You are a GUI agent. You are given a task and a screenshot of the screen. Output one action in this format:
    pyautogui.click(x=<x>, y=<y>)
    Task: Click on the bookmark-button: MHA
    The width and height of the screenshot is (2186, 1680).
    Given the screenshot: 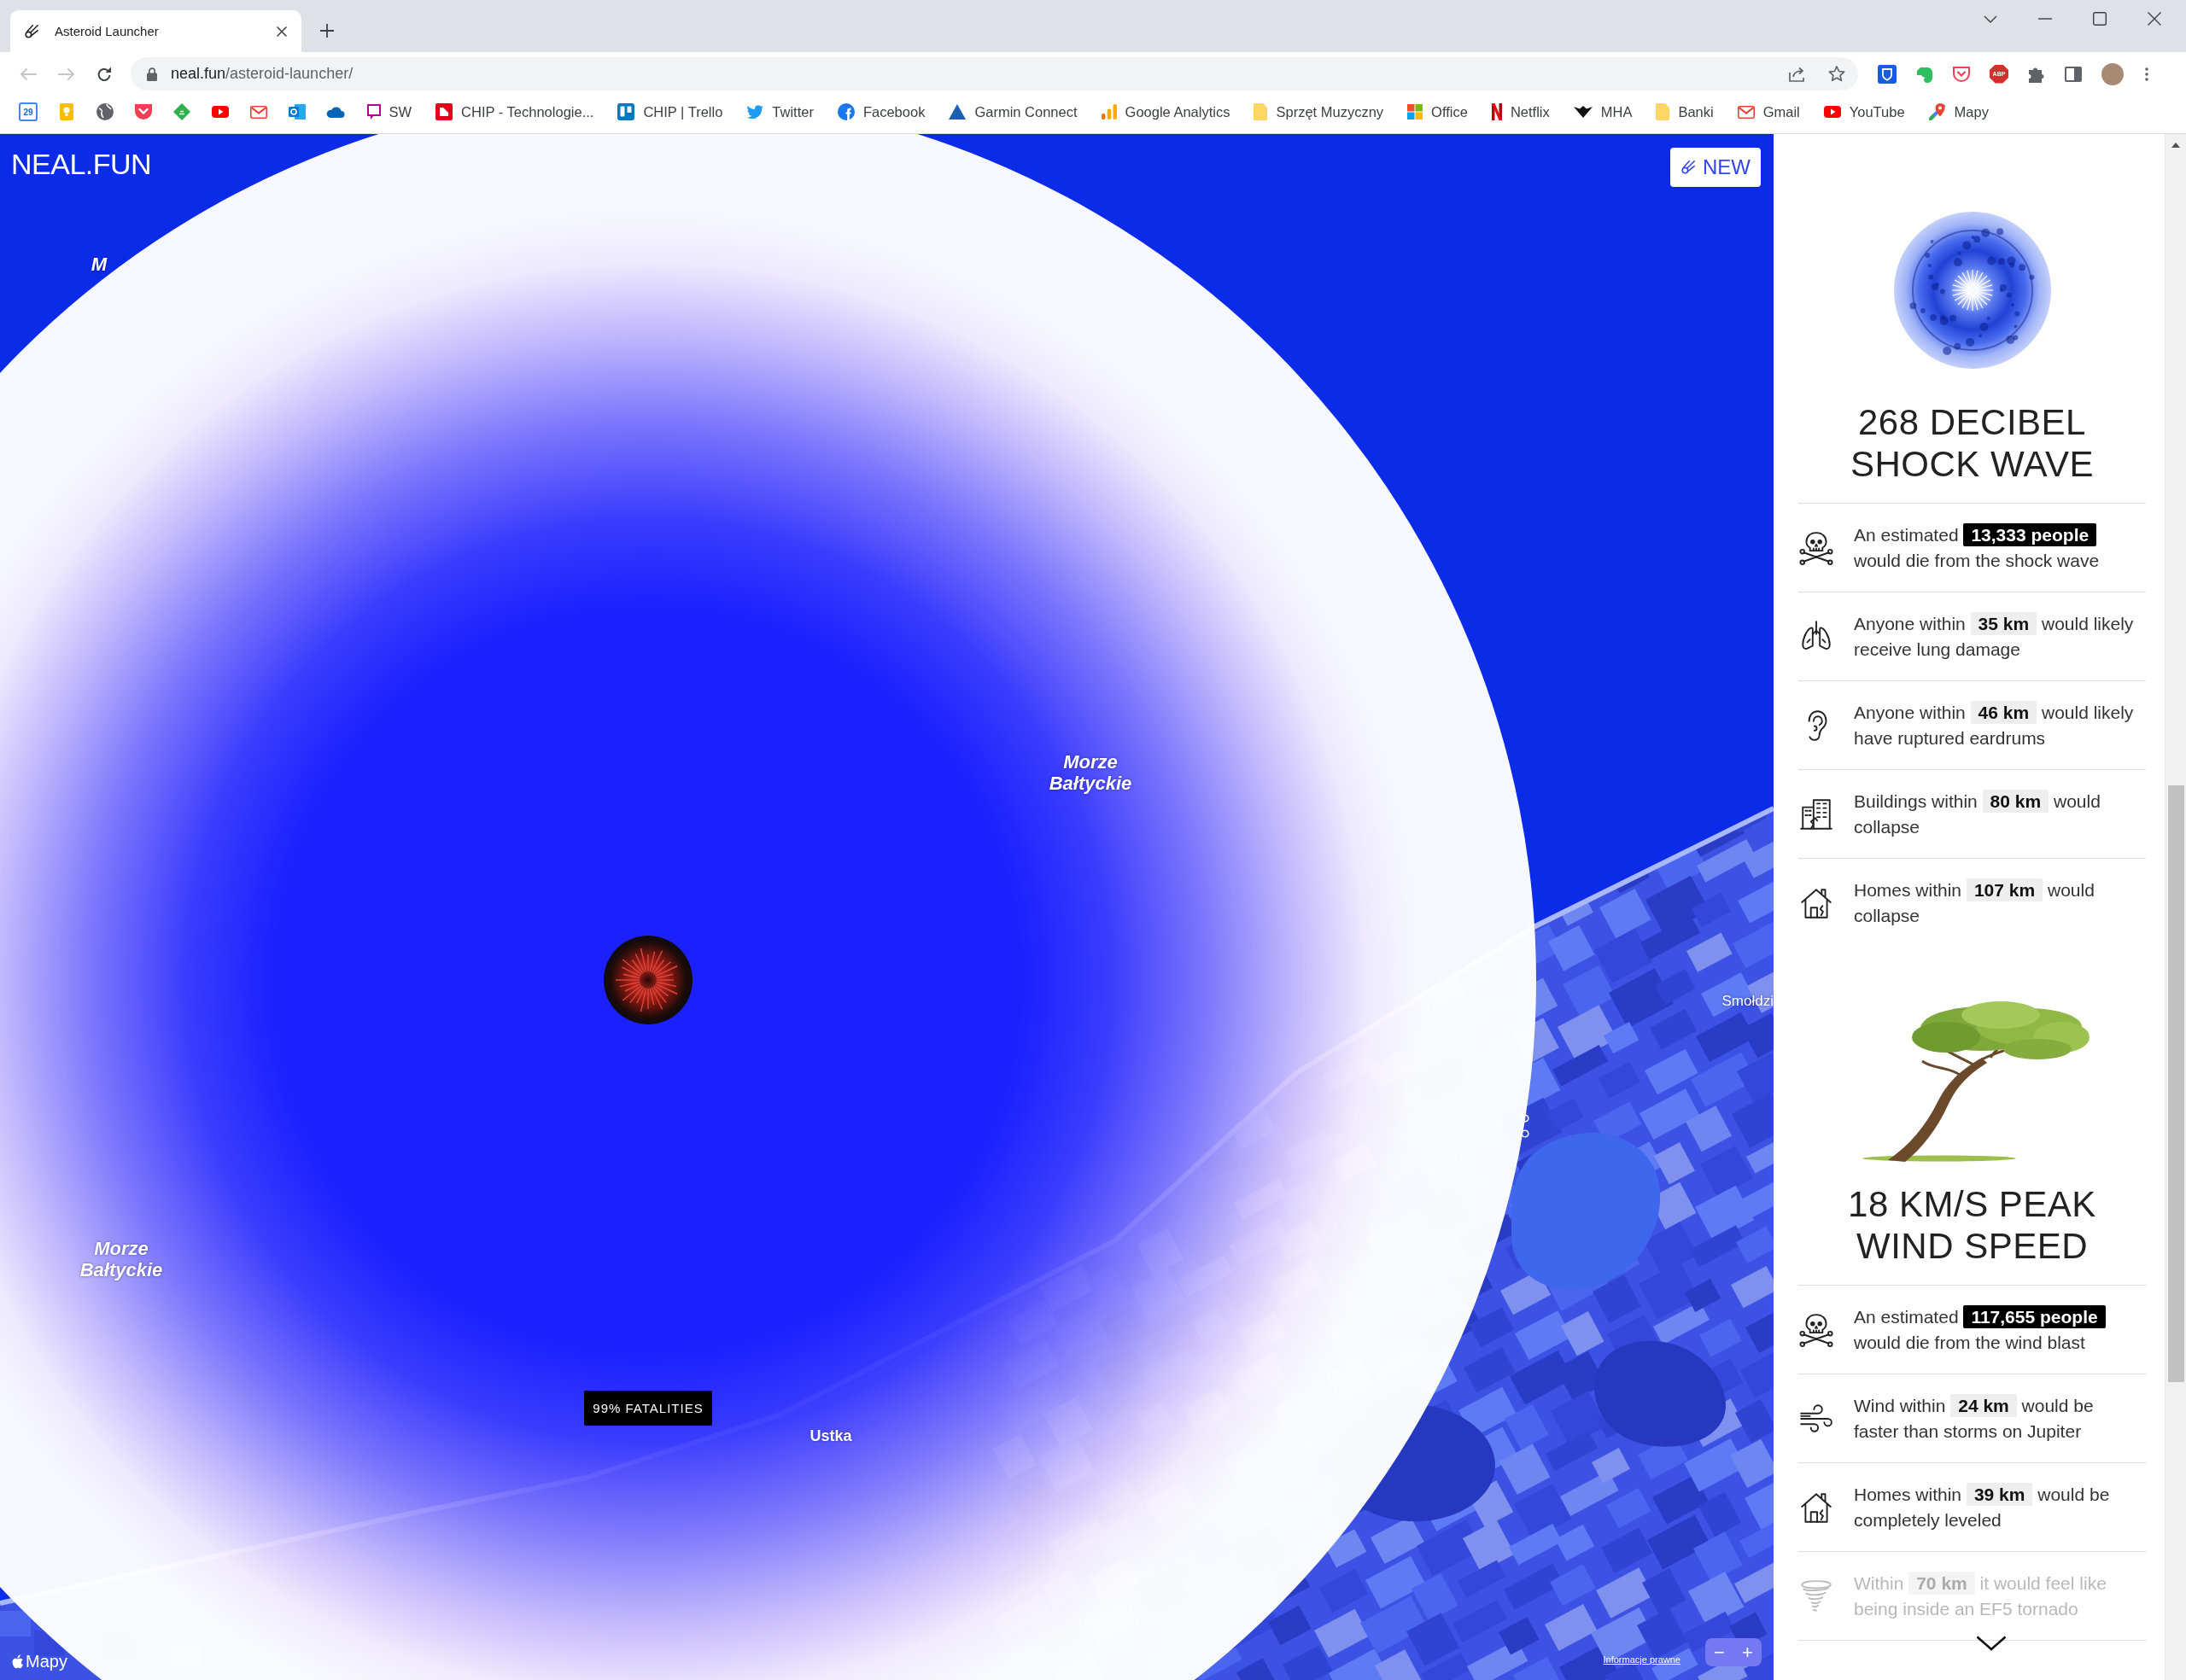 What is the action you would take?
    pyautogui.click(x=1603, y=112)
    